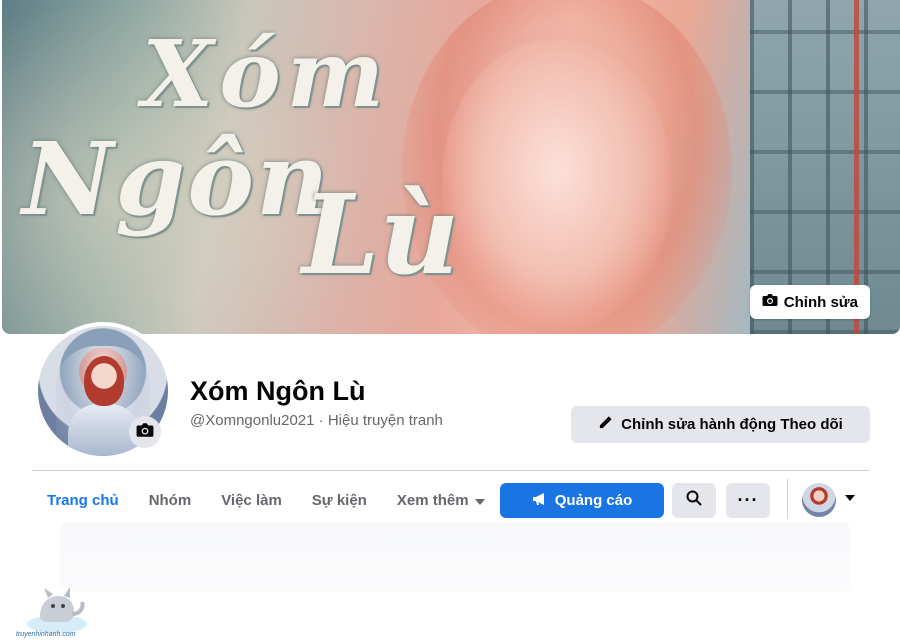 The width and height of the screenshot is (900, 643). I want to click on edit-follow-action-button: Chỉnh sửa hành động Theo dõi, so click(720, 424).